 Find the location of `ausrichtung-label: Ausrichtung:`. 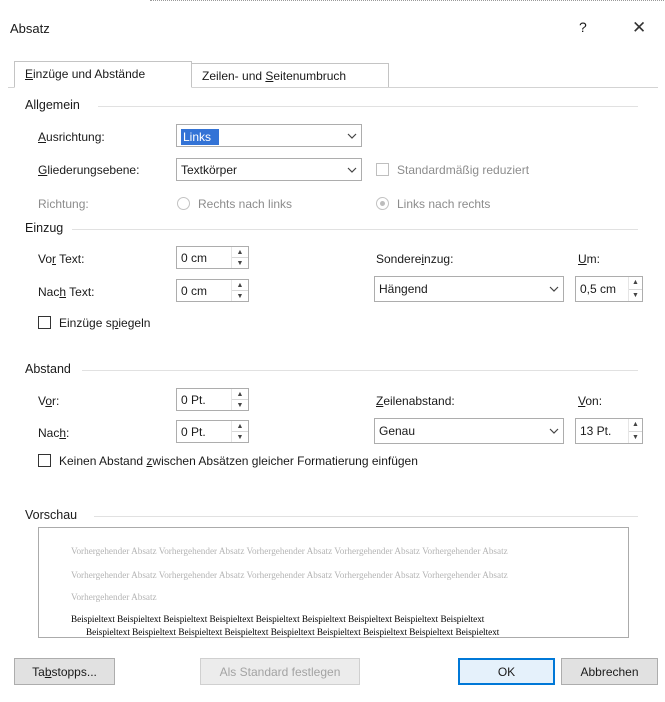

ausrichtung-label: Ausrichtung: is located at coordinates (71, 137).